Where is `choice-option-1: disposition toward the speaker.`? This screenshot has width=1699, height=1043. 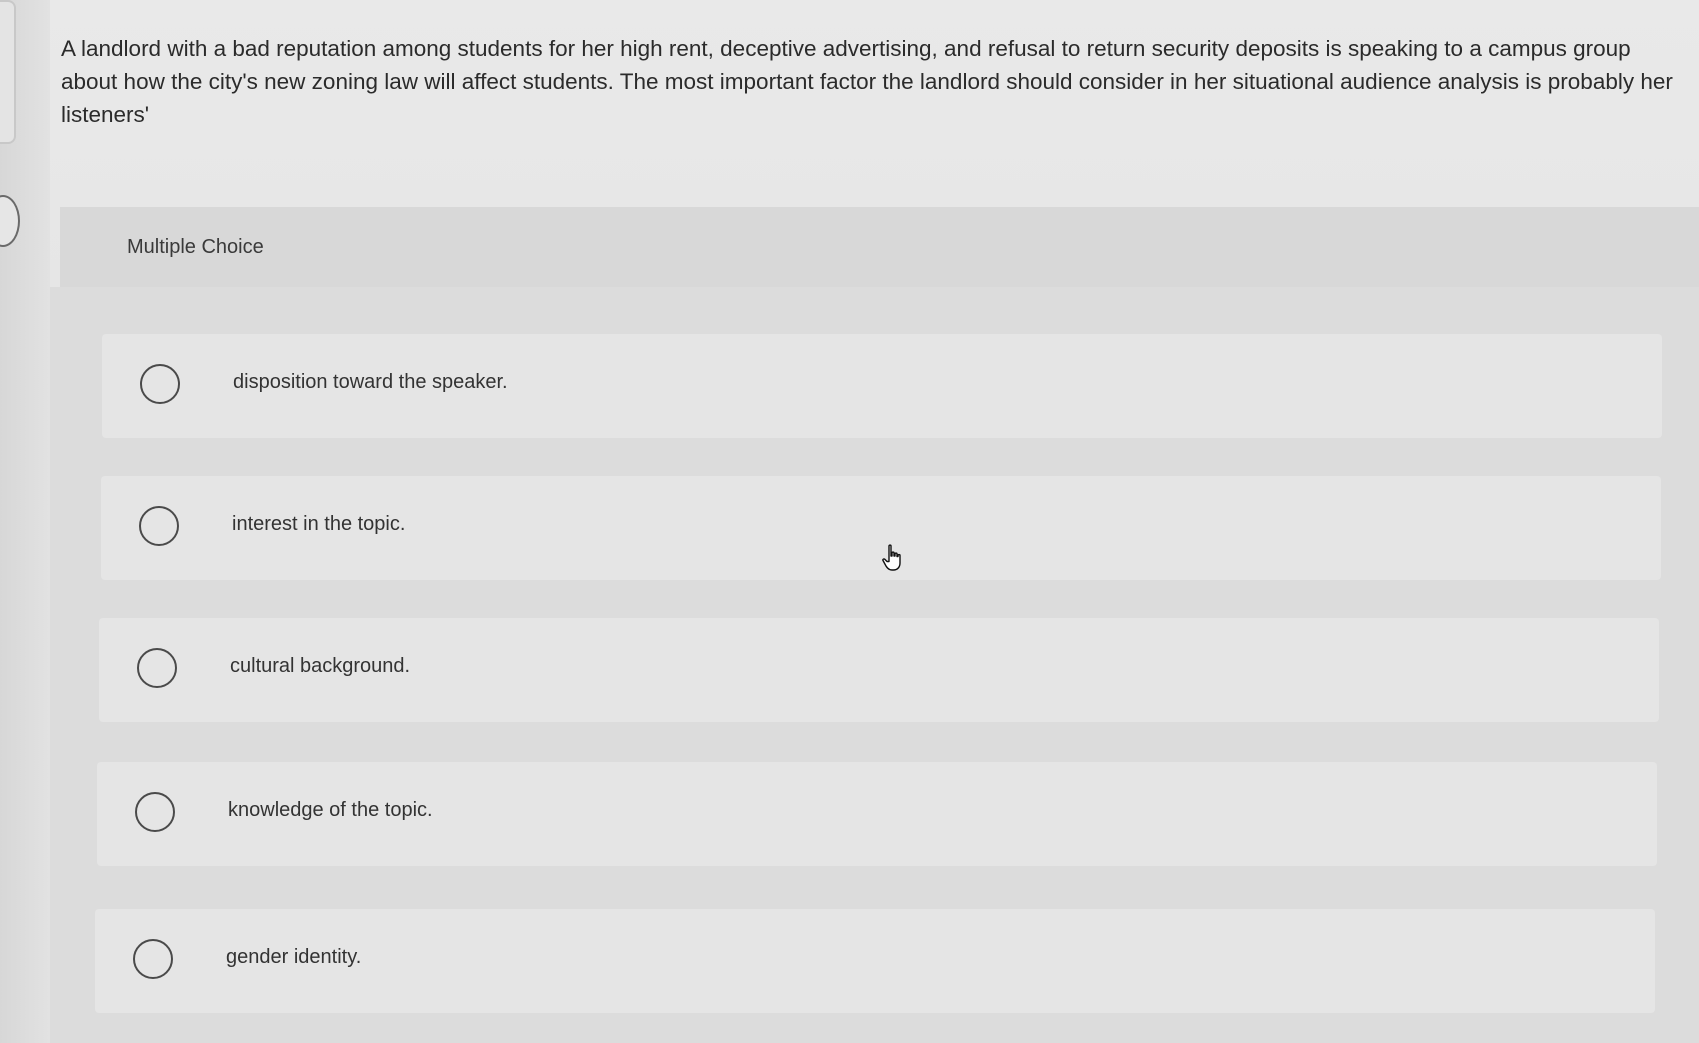
choice-option-1: disposition toward the speaker. is located at coordinates (882, 386).